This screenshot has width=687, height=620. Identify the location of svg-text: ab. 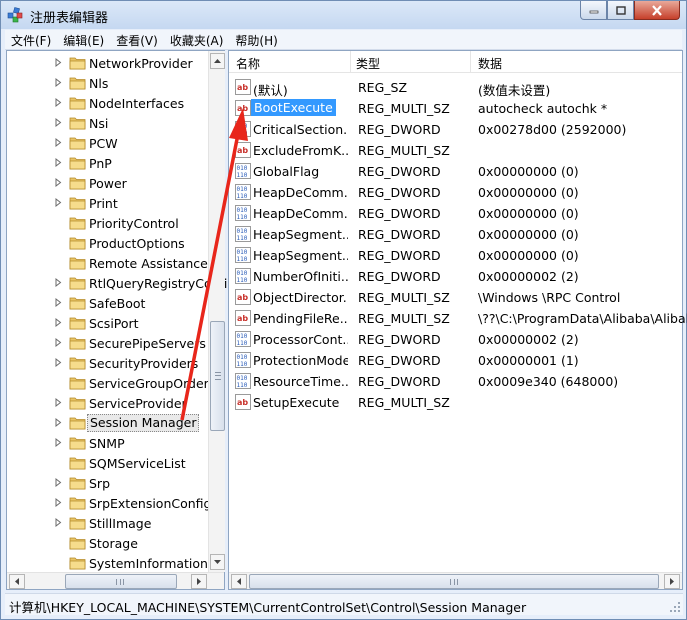
(242, 87).